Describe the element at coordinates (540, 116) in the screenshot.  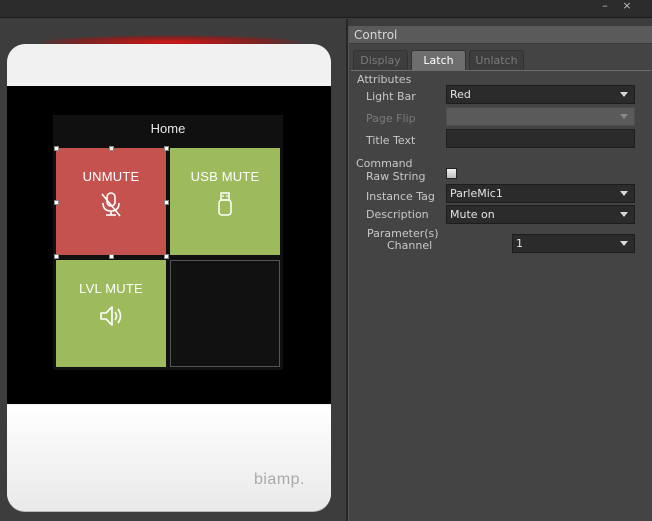
I see `page-flip-dropdown` at that location.